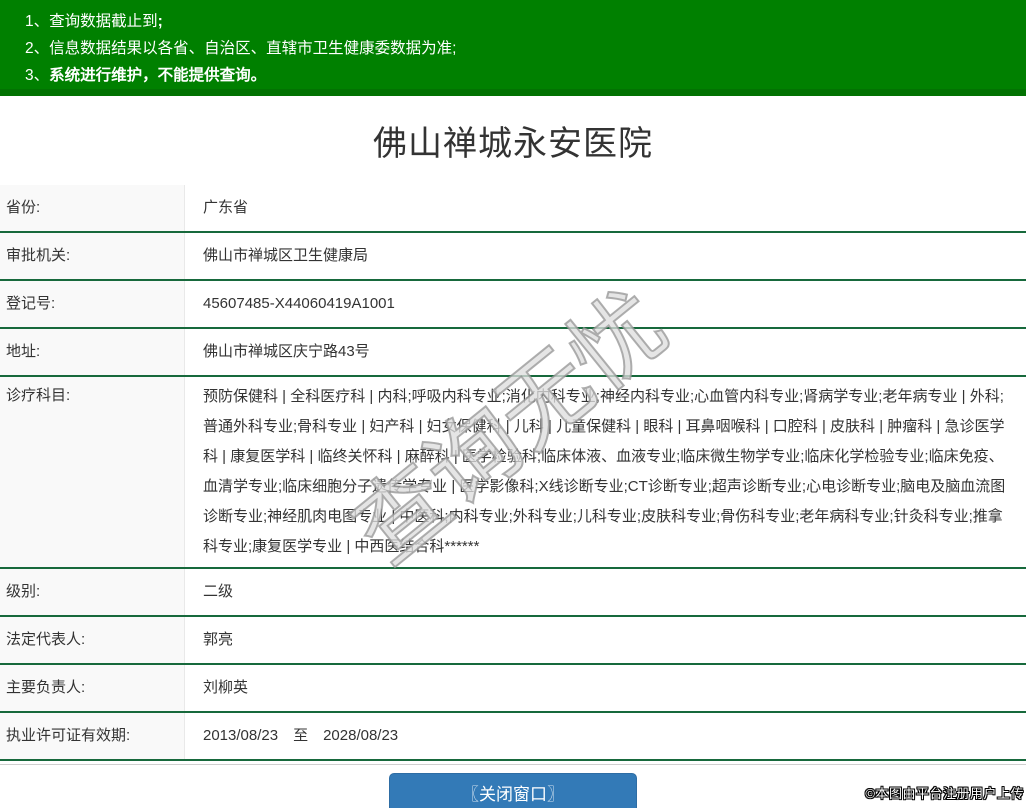 This screenshot has width=1026, height=808. Describe the element at coordinates (92, 352) in the screenshot. I see `row-label: 地址:` at that location.